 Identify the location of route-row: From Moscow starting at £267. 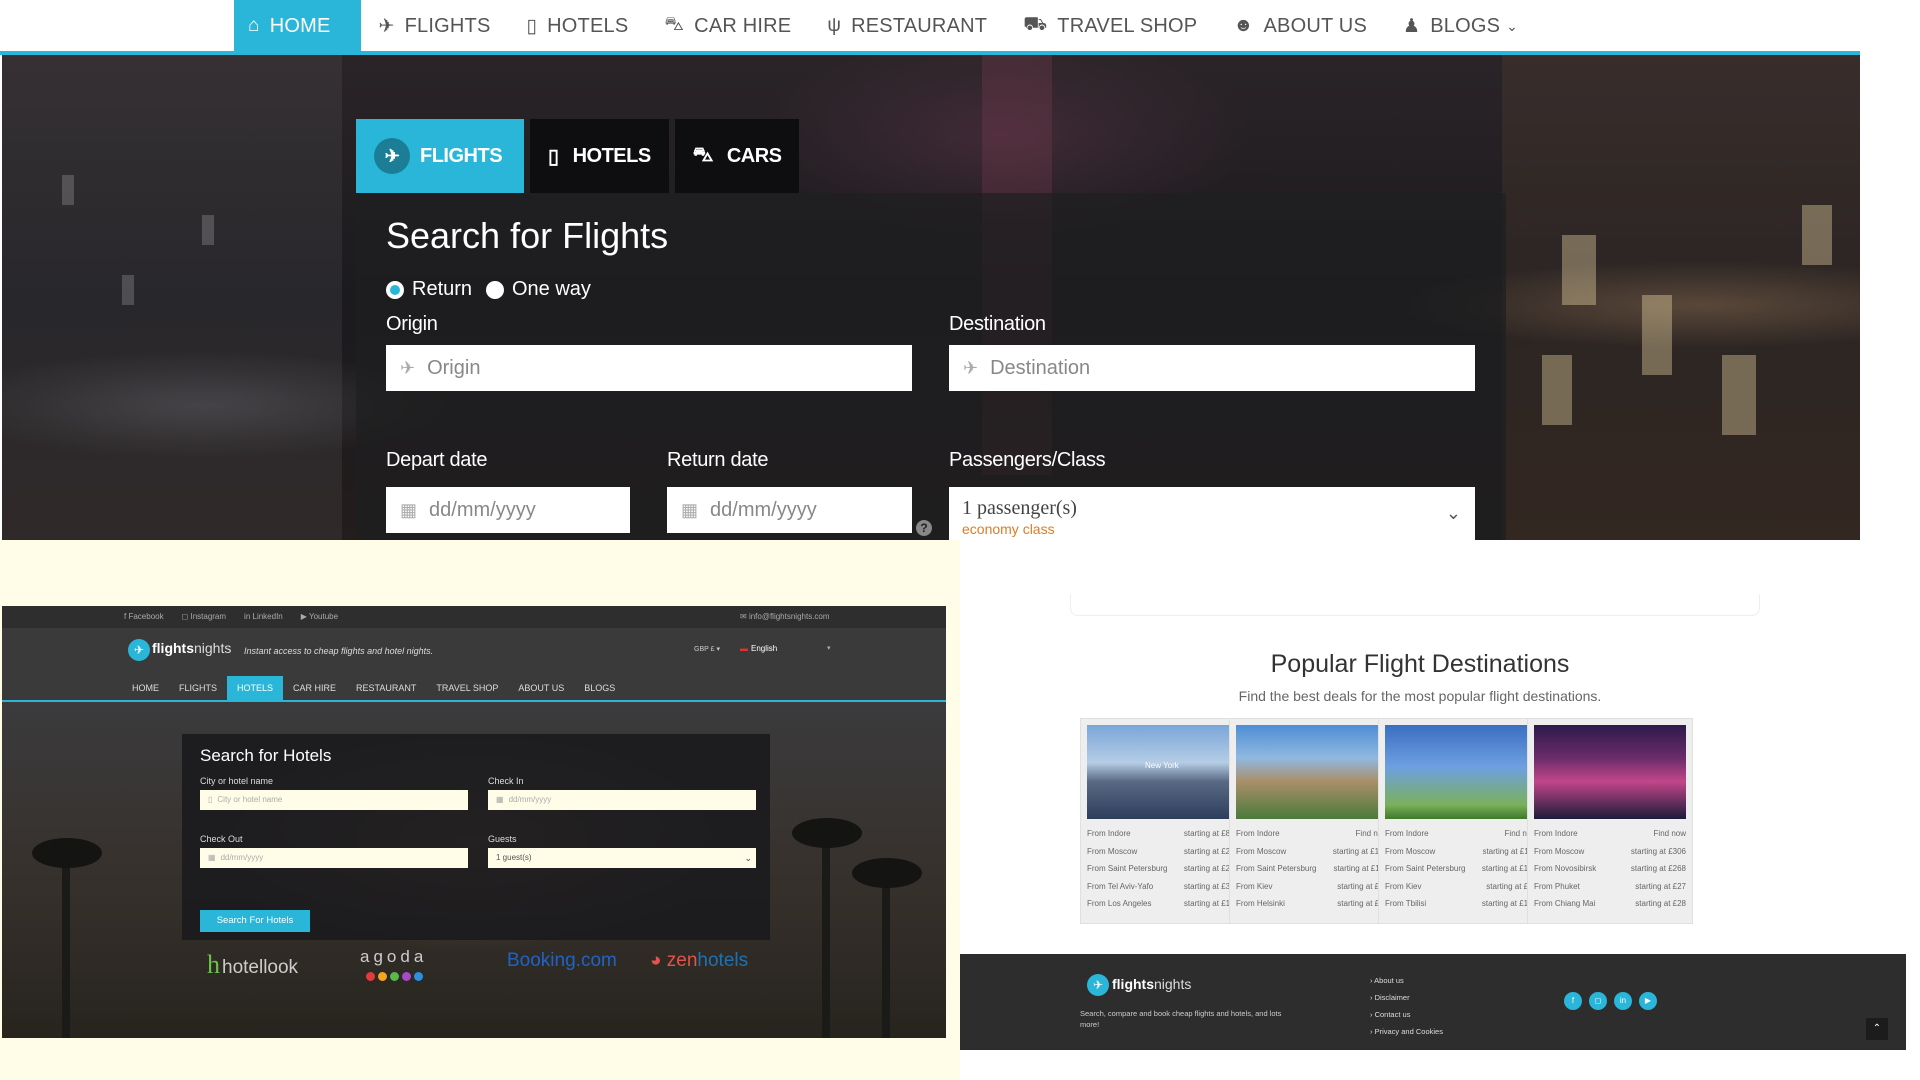
(1163, 855).